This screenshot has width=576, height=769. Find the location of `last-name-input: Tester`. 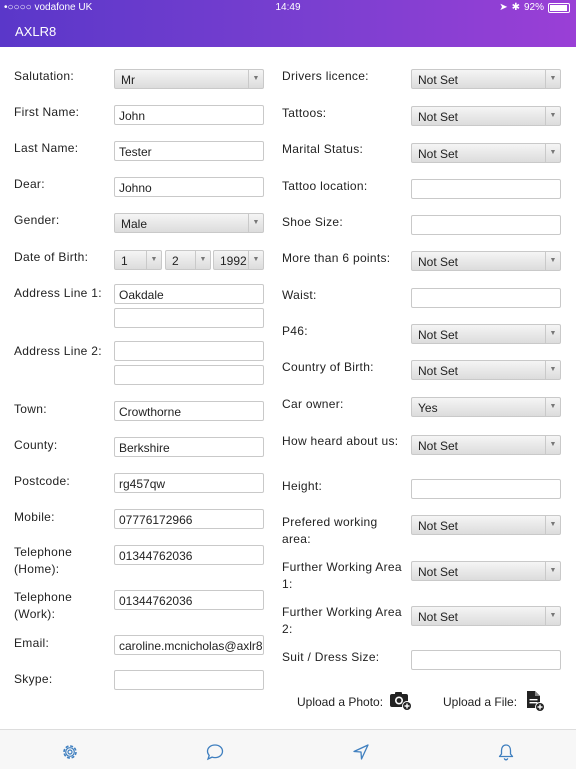

last-name-input: Tester is located at coordinates (189, 151).